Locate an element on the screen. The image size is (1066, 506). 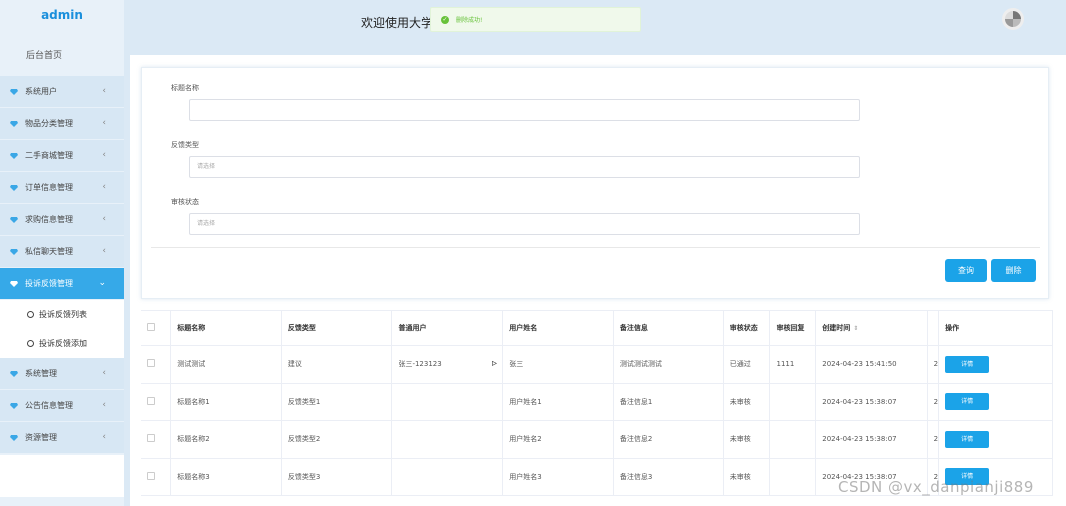
title-input is located at coordinates (524, 110).